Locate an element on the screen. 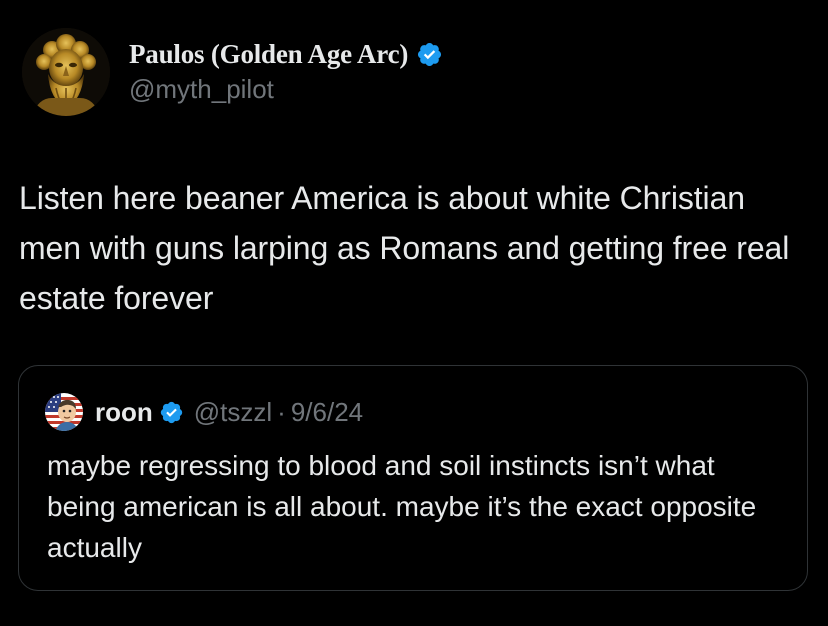 The height and width of the screenshot is (626, 828). quoted-tweet-date: 9/6/24 is located at coordinates (327, 412).